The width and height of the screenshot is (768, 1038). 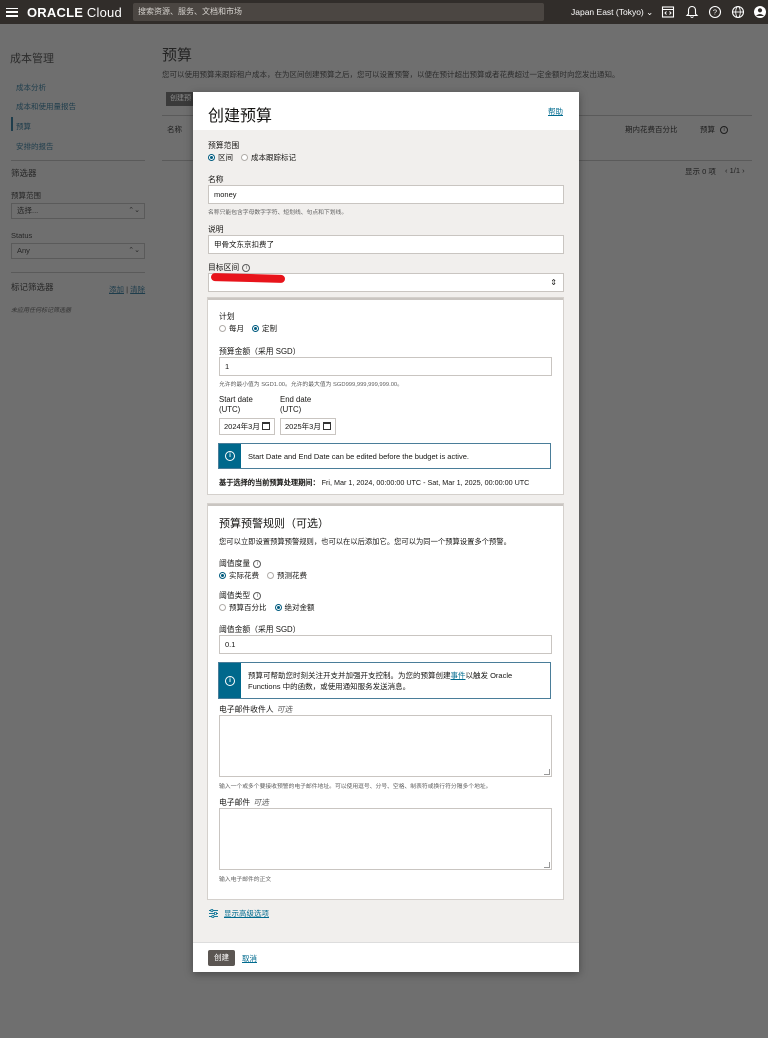 What do you see at coordinates (23, 126) in the screenshot?
I see `sidebar-item-budgets: 预算` at bounding box center [23, 126].